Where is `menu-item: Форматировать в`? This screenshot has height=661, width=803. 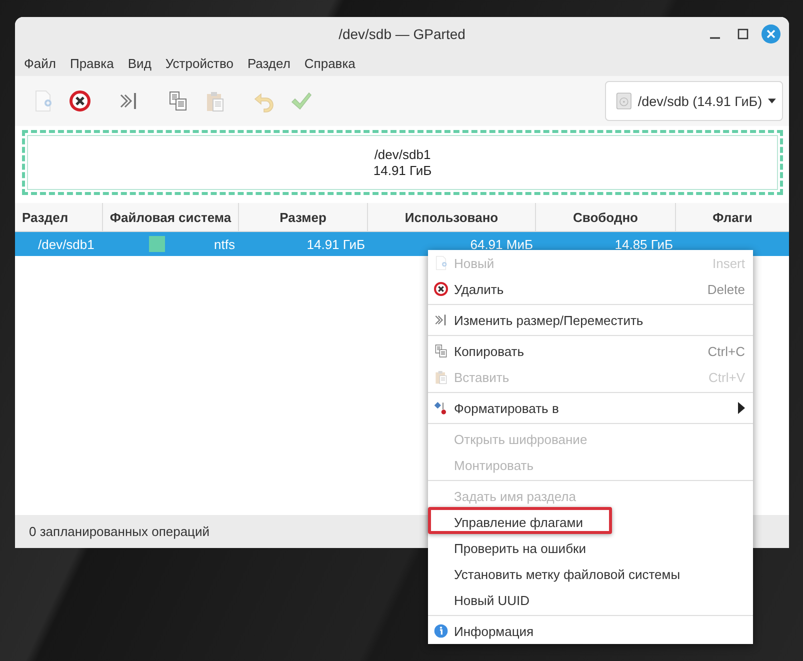 menu-item: Форматировать в is located at coordinates (590, 408).